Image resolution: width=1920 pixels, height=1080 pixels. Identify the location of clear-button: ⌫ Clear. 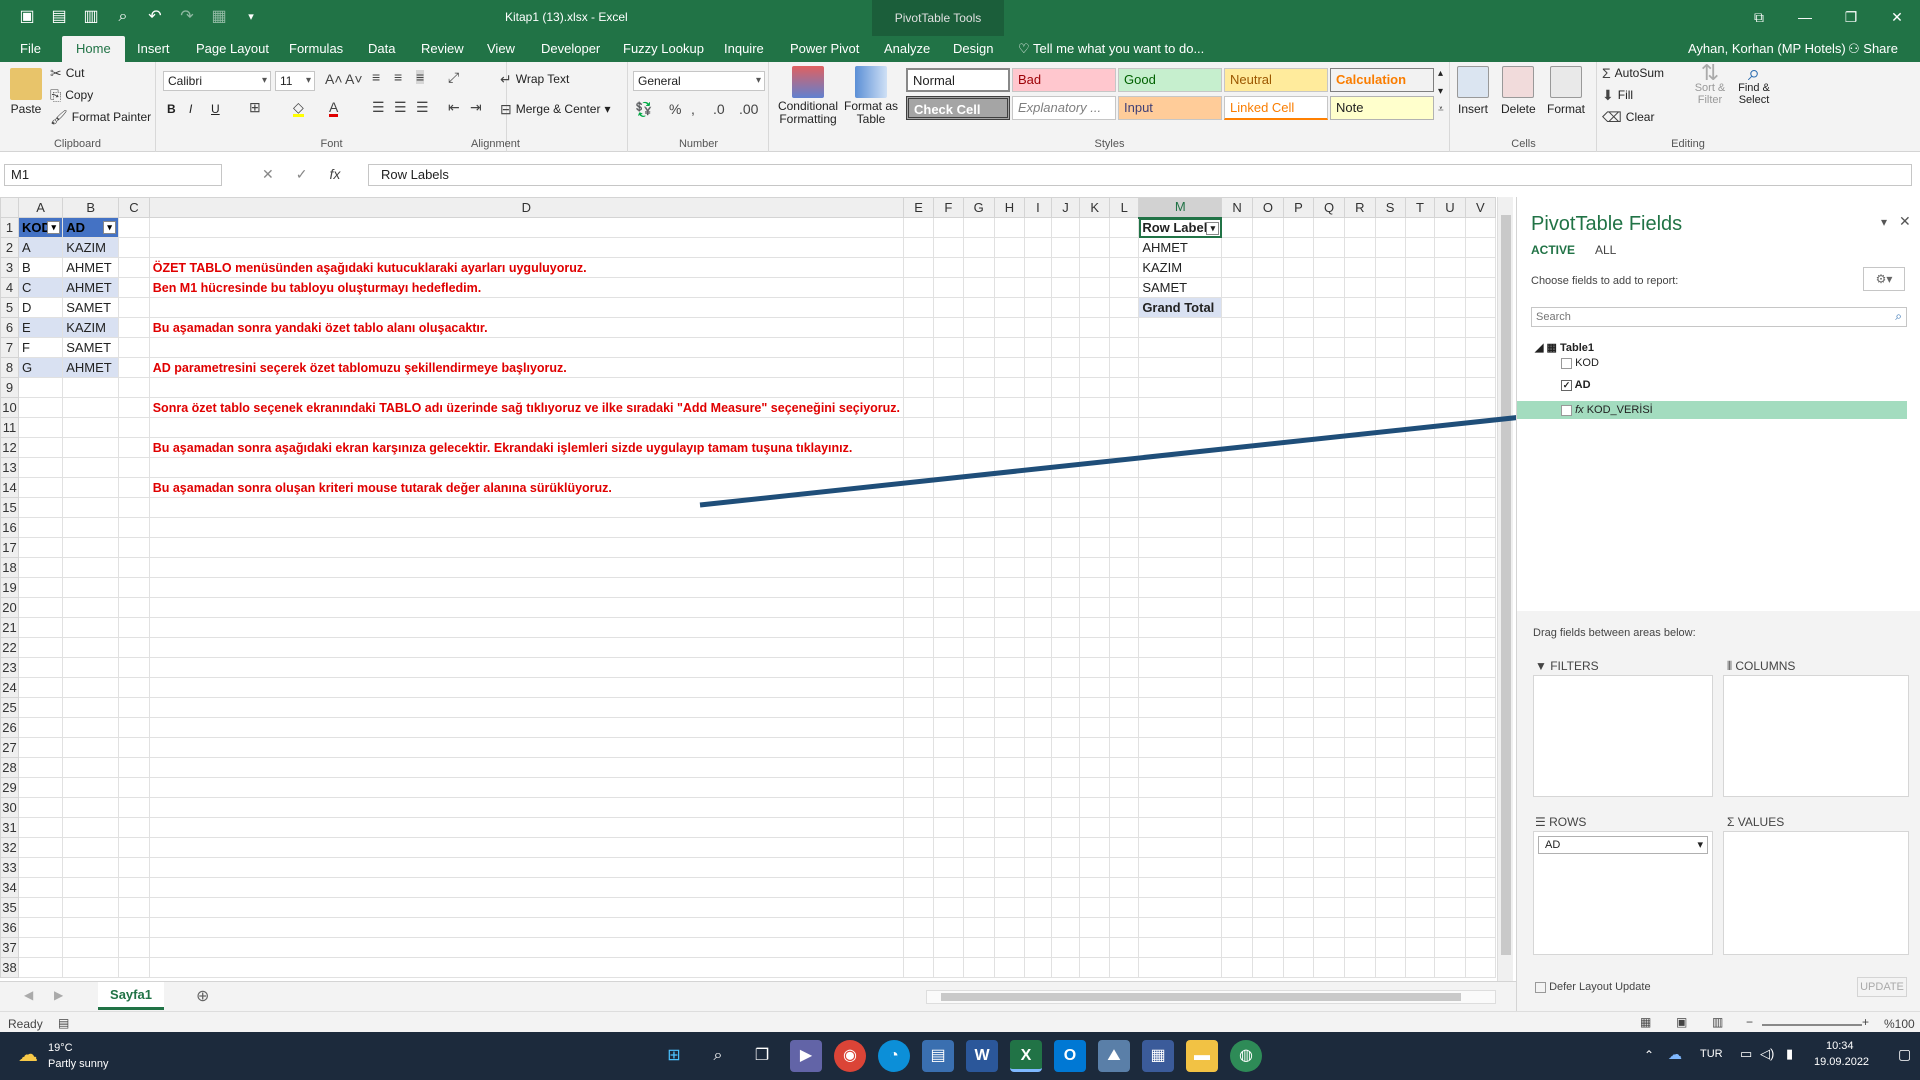
(1628, 117).